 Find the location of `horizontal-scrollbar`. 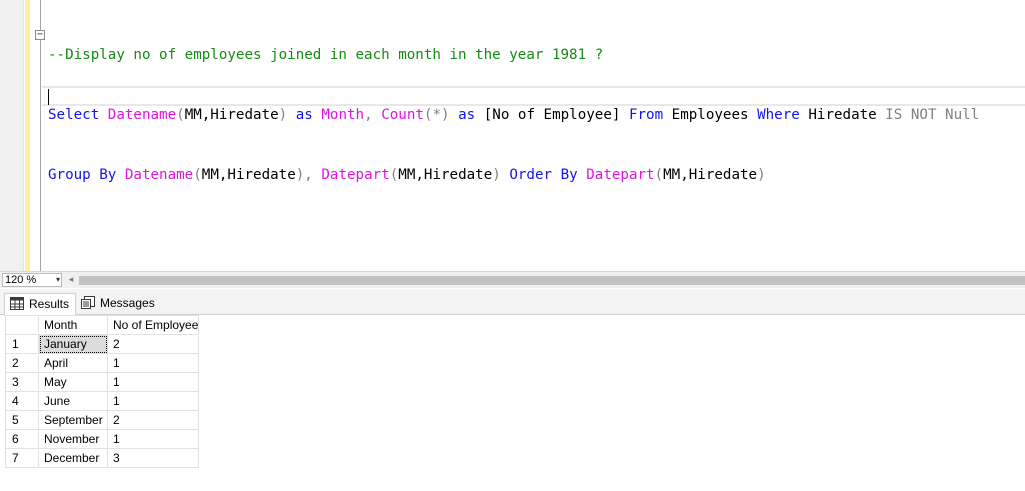

horizontal-scrollbar is located at coordinates (552, 280).